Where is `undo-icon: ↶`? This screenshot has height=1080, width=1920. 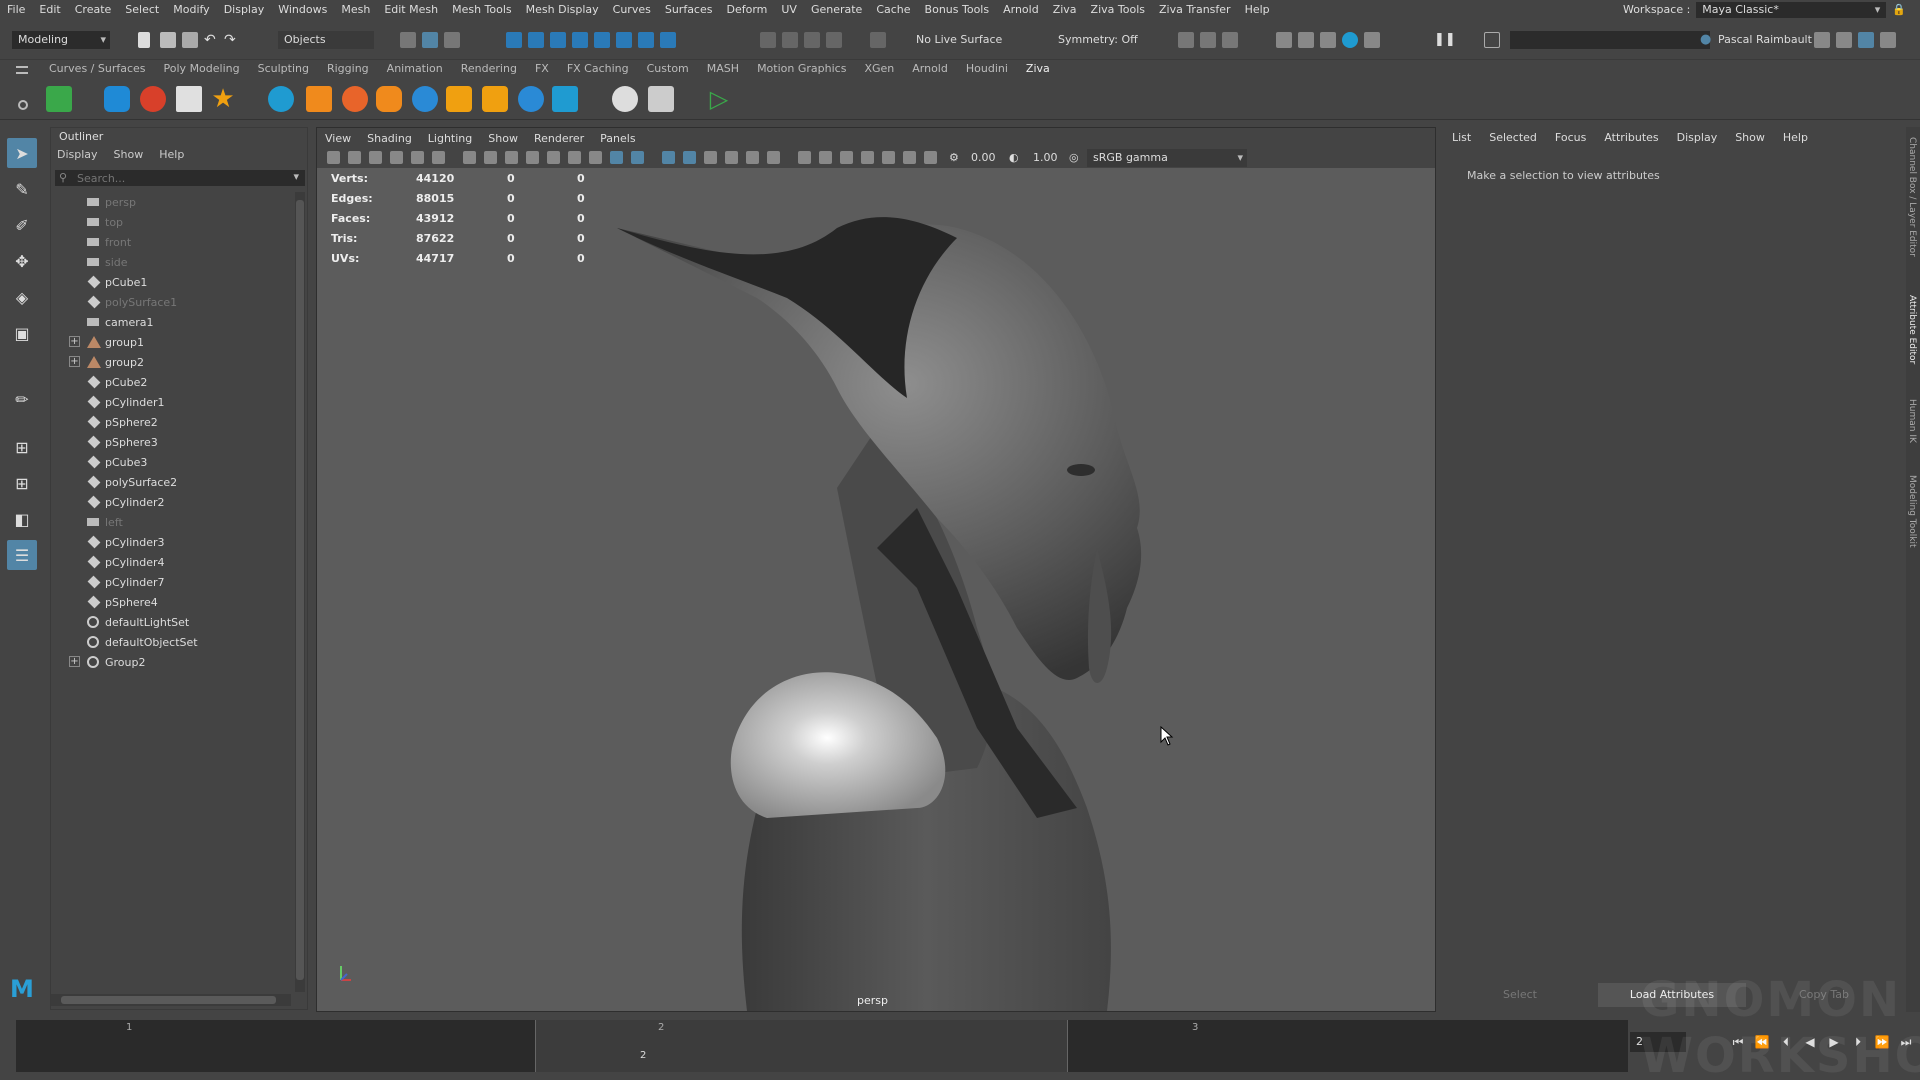 undo-icon: ↶ is located at coordinates (212, 40).